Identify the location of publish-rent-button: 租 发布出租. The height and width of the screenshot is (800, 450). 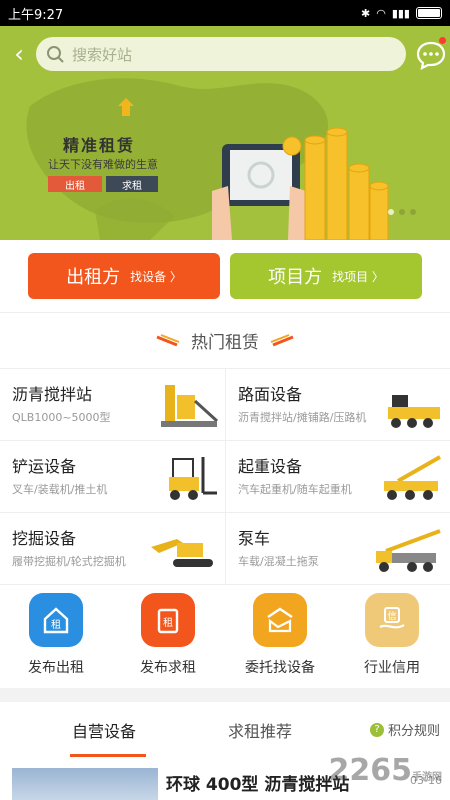
(56, 635).